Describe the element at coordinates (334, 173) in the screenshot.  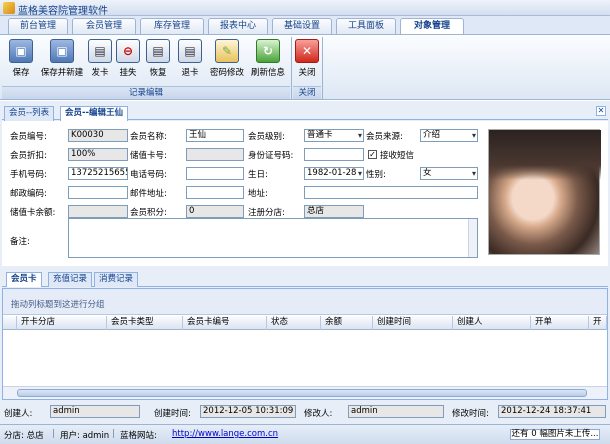
I see `birthday-picker: 1982-01-28` at that location.